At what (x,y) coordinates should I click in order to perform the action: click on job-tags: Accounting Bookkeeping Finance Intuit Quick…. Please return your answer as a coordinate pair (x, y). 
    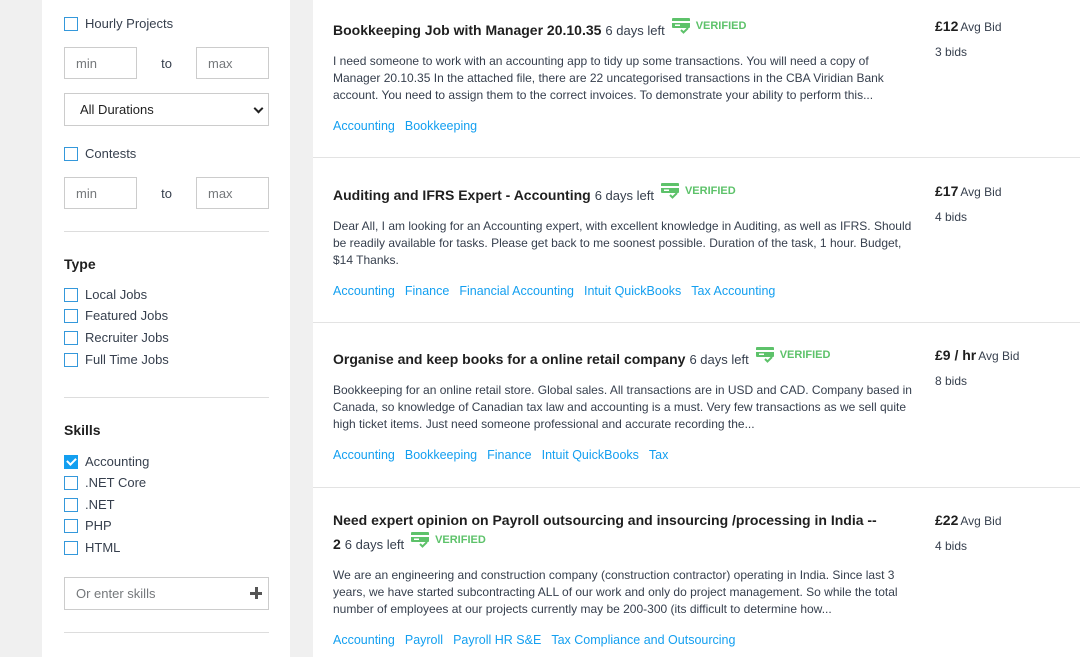
    Looking at the image, I should click on (505, 455).